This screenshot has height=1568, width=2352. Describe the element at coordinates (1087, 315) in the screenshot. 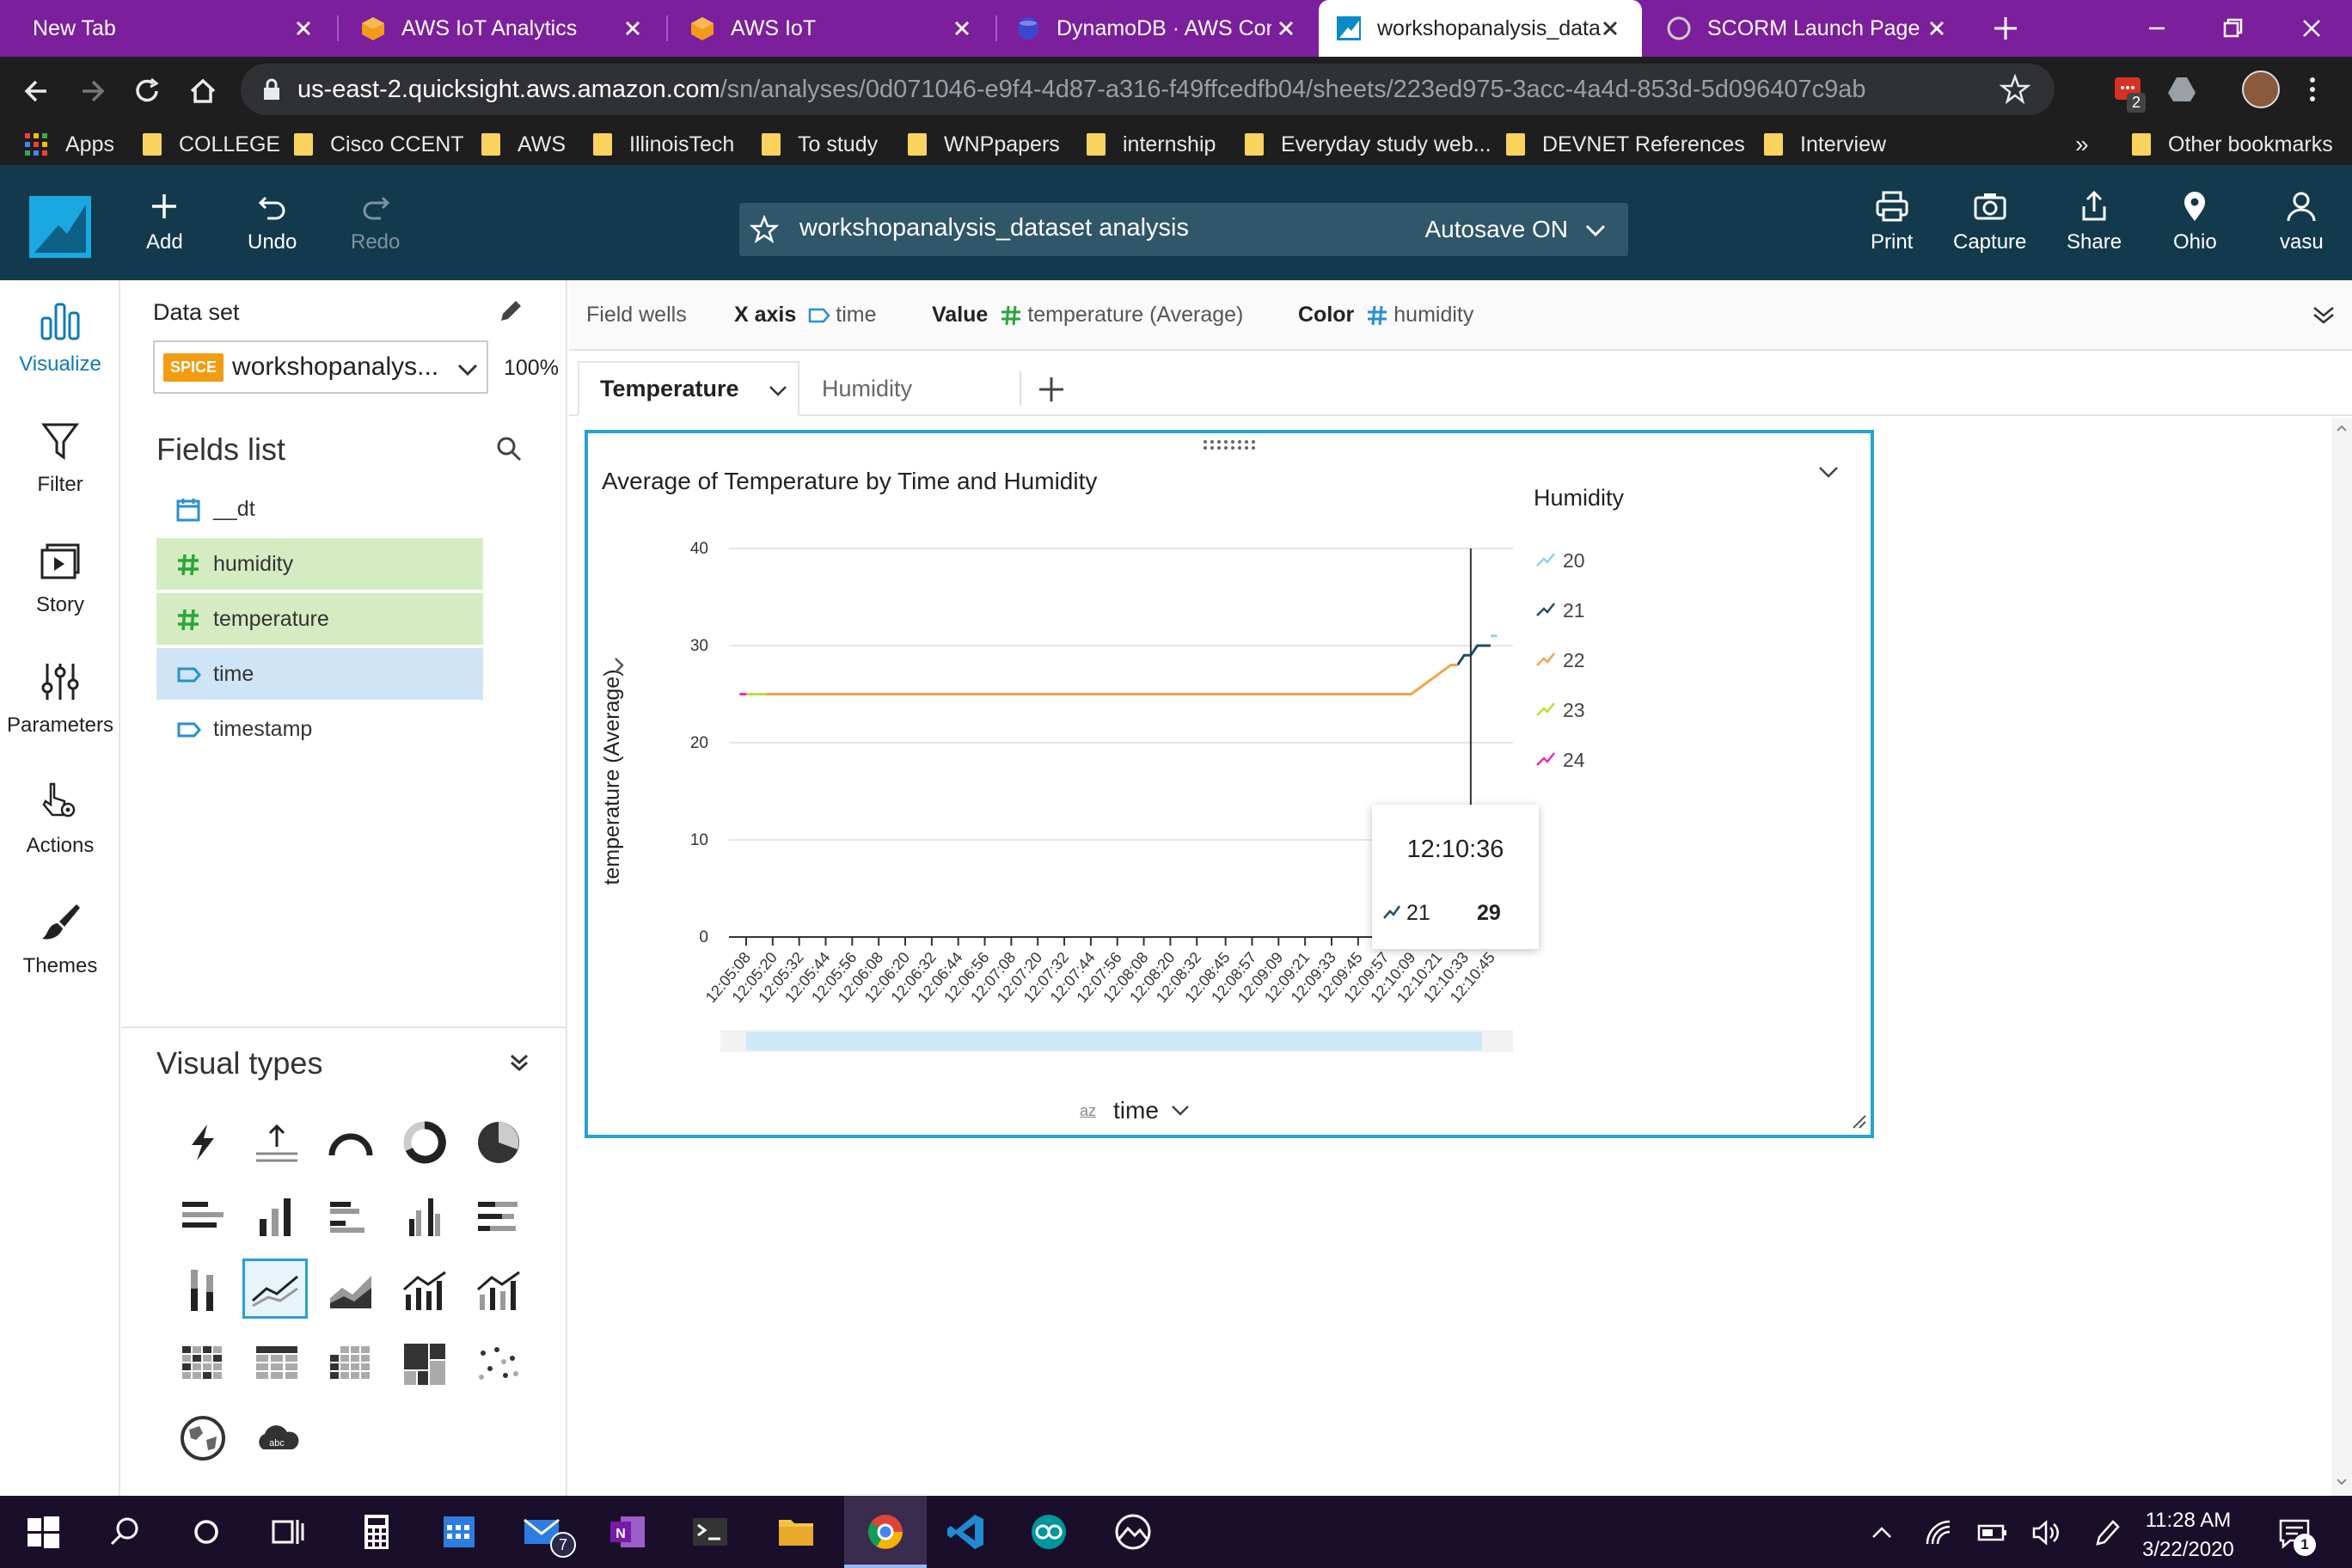

I see `well-value: Value temperature (Average)` at that location.